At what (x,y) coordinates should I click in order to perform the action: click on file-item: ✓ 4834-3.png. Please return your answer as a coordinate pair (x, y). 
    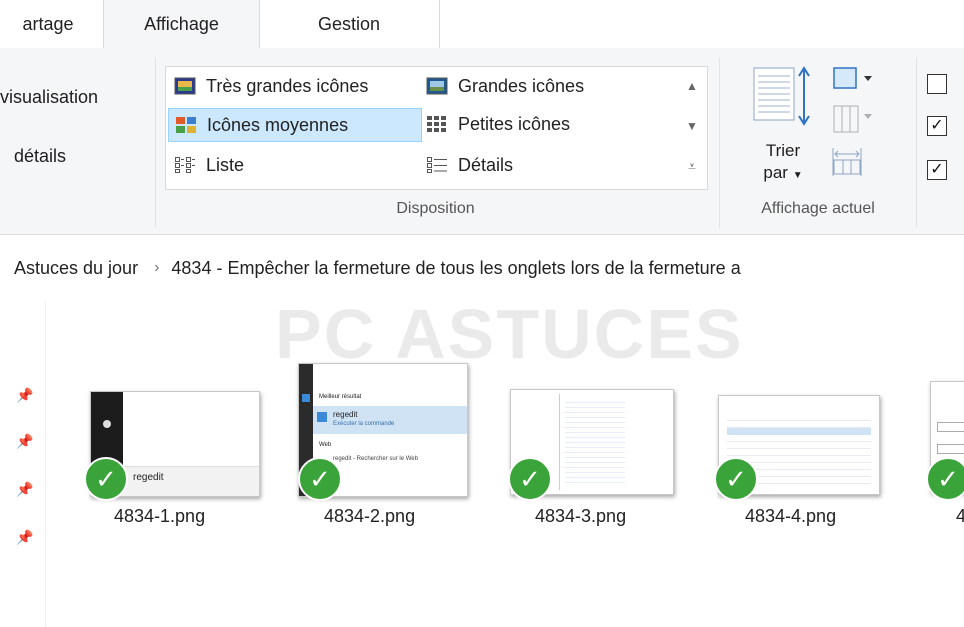
    Looking at the image, I should click on (598, 460).